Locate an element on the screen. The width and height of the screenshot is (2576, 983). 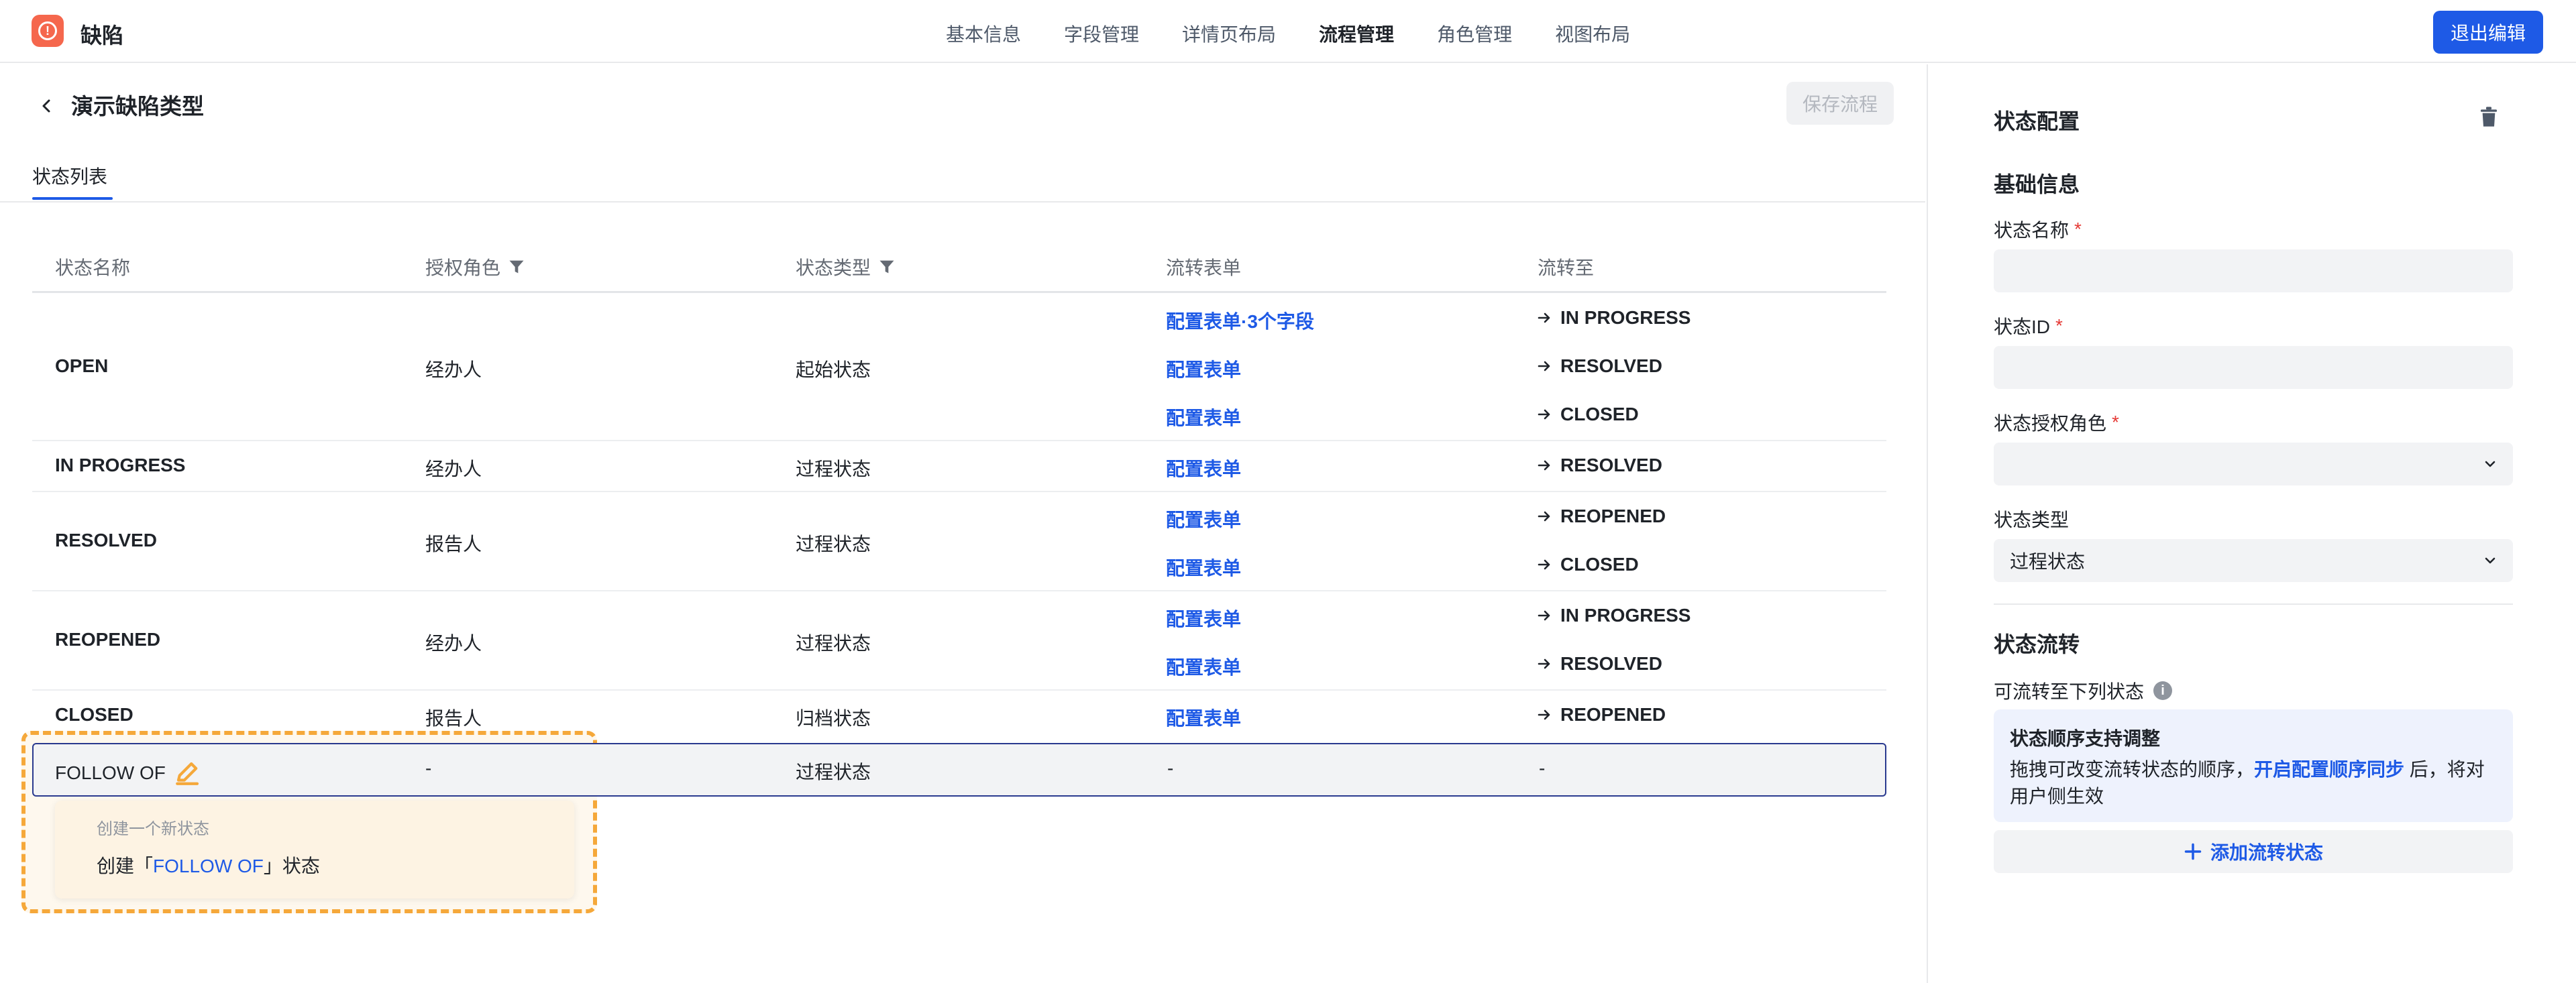
back-arrow-icon is located at coordinates (47, 106).